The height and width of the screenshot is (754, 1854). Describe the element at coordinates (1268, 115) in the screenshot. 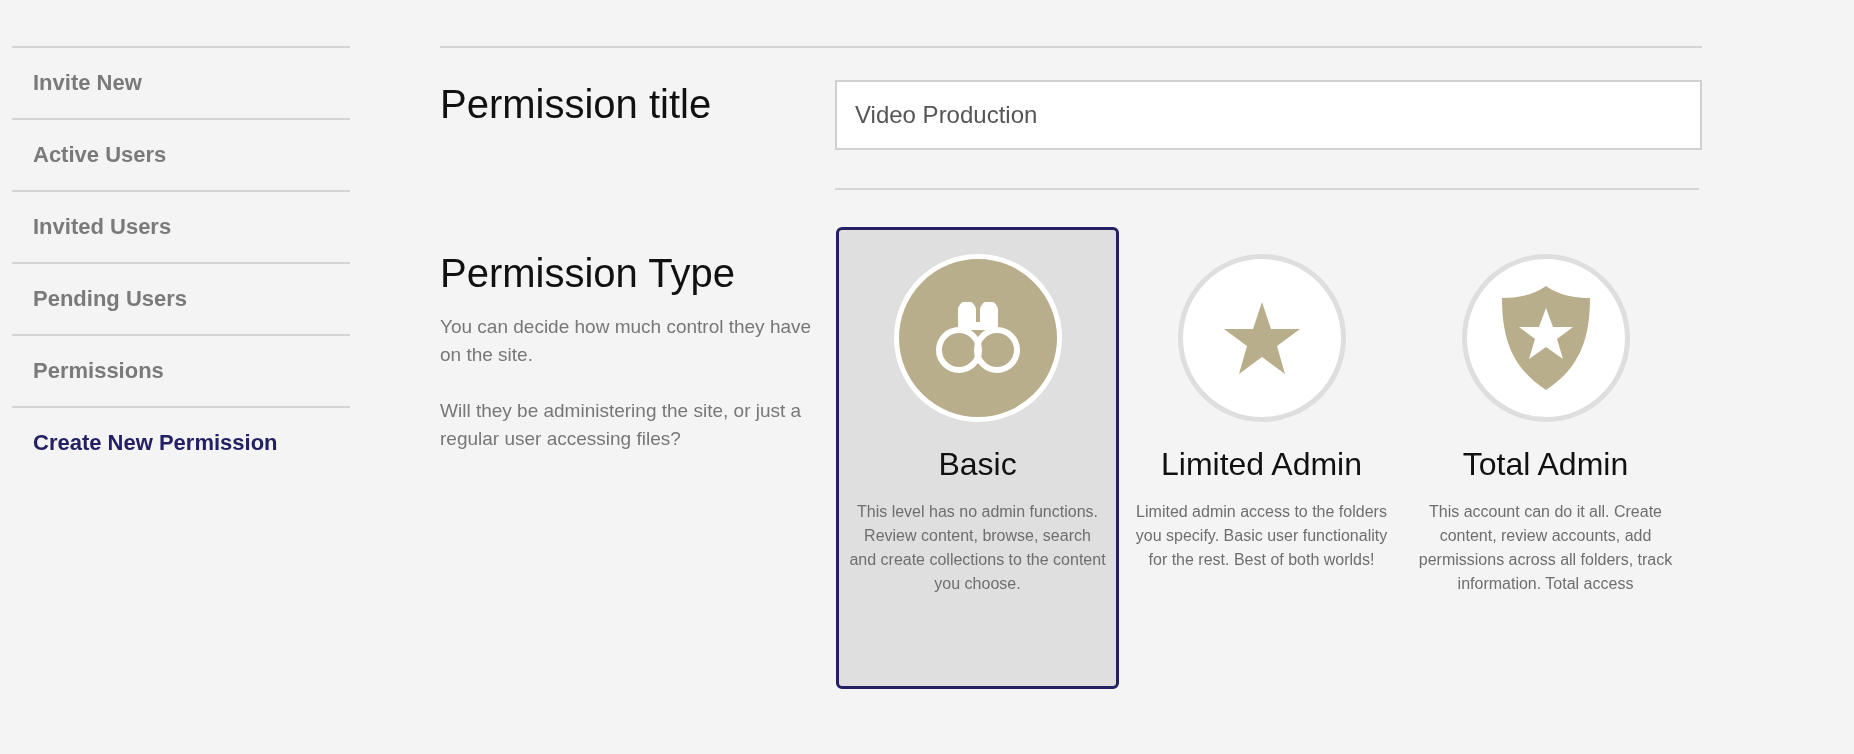

I see `title-input-field: Video Production` at that location.